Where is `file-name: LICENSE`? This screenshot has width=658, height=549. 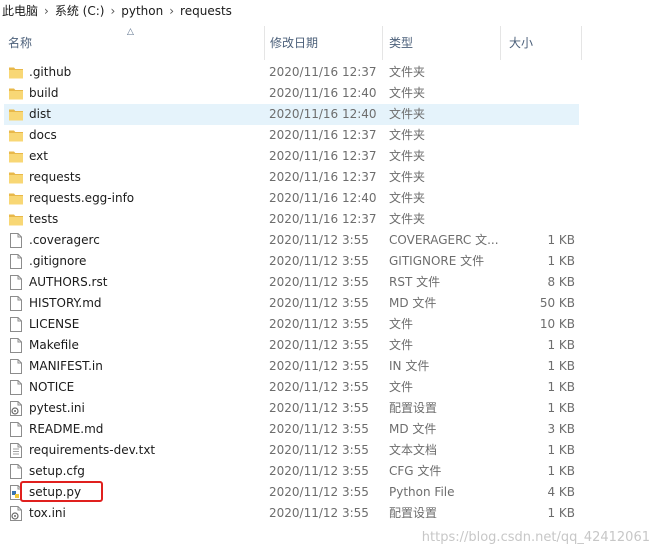
file-name: LICENSE is located at coordinates (145, 324).